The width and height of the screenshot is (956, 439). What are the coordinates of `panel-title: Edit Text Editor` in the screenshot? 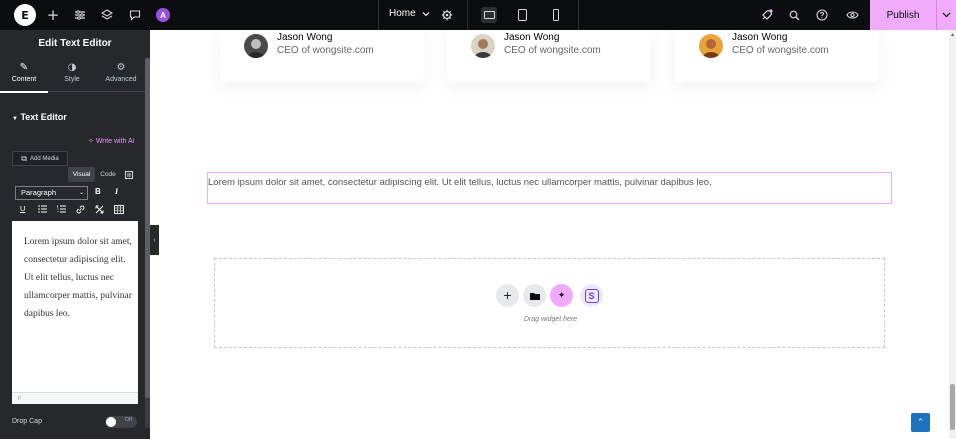 It's located at (75, 43).